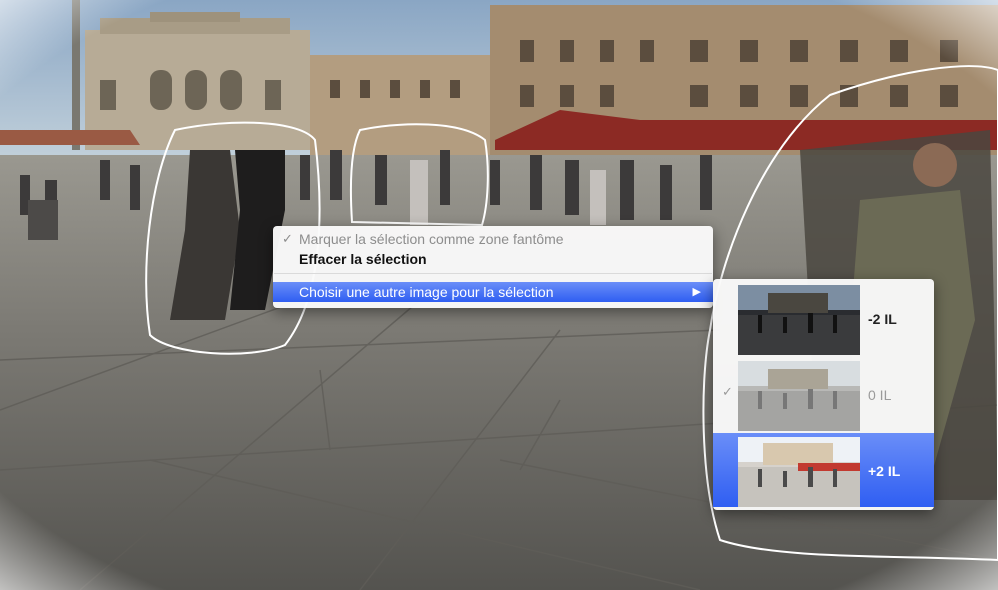 This screenshot has width=998, height=590. I want to click on submenu-item-zero: ✓ 0 IL, so click(823, 394).